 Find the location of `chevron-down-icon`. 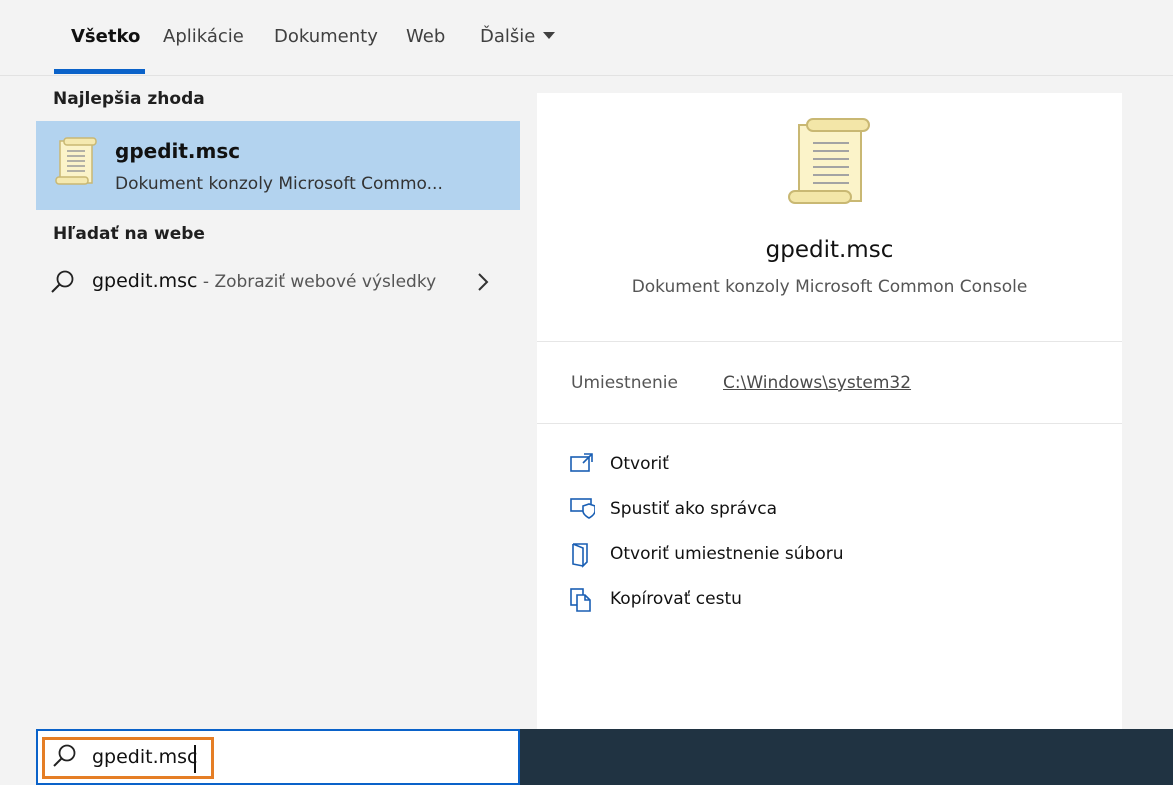

chevron-down-icon is located at coordinates (549, 35).